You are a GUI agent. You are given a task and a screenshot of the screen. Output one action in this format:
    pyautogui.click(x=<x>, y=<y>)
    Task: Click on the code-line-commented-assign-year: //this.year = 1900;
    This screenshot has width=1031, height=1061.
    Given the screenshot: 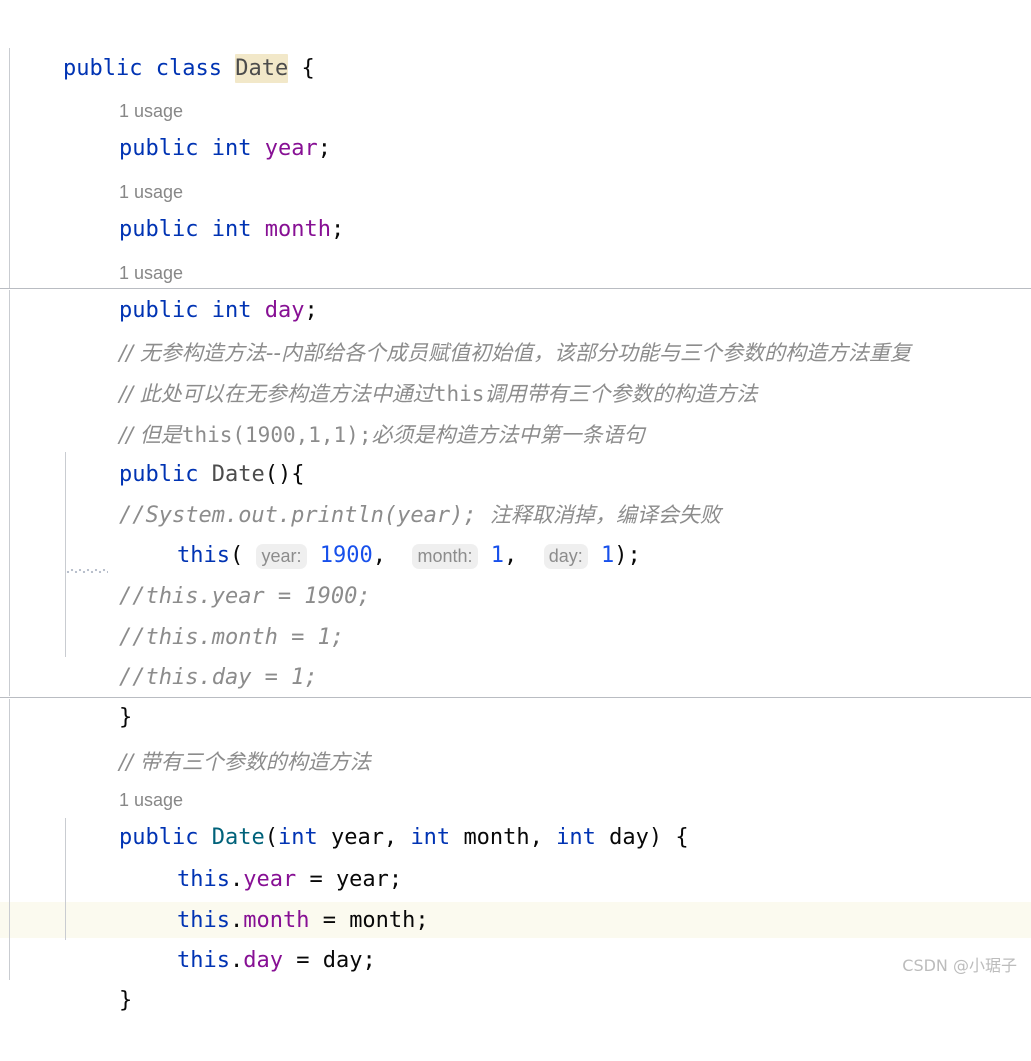 What is the action you would take?
    pyautogui.click(x=515, y=573)
    